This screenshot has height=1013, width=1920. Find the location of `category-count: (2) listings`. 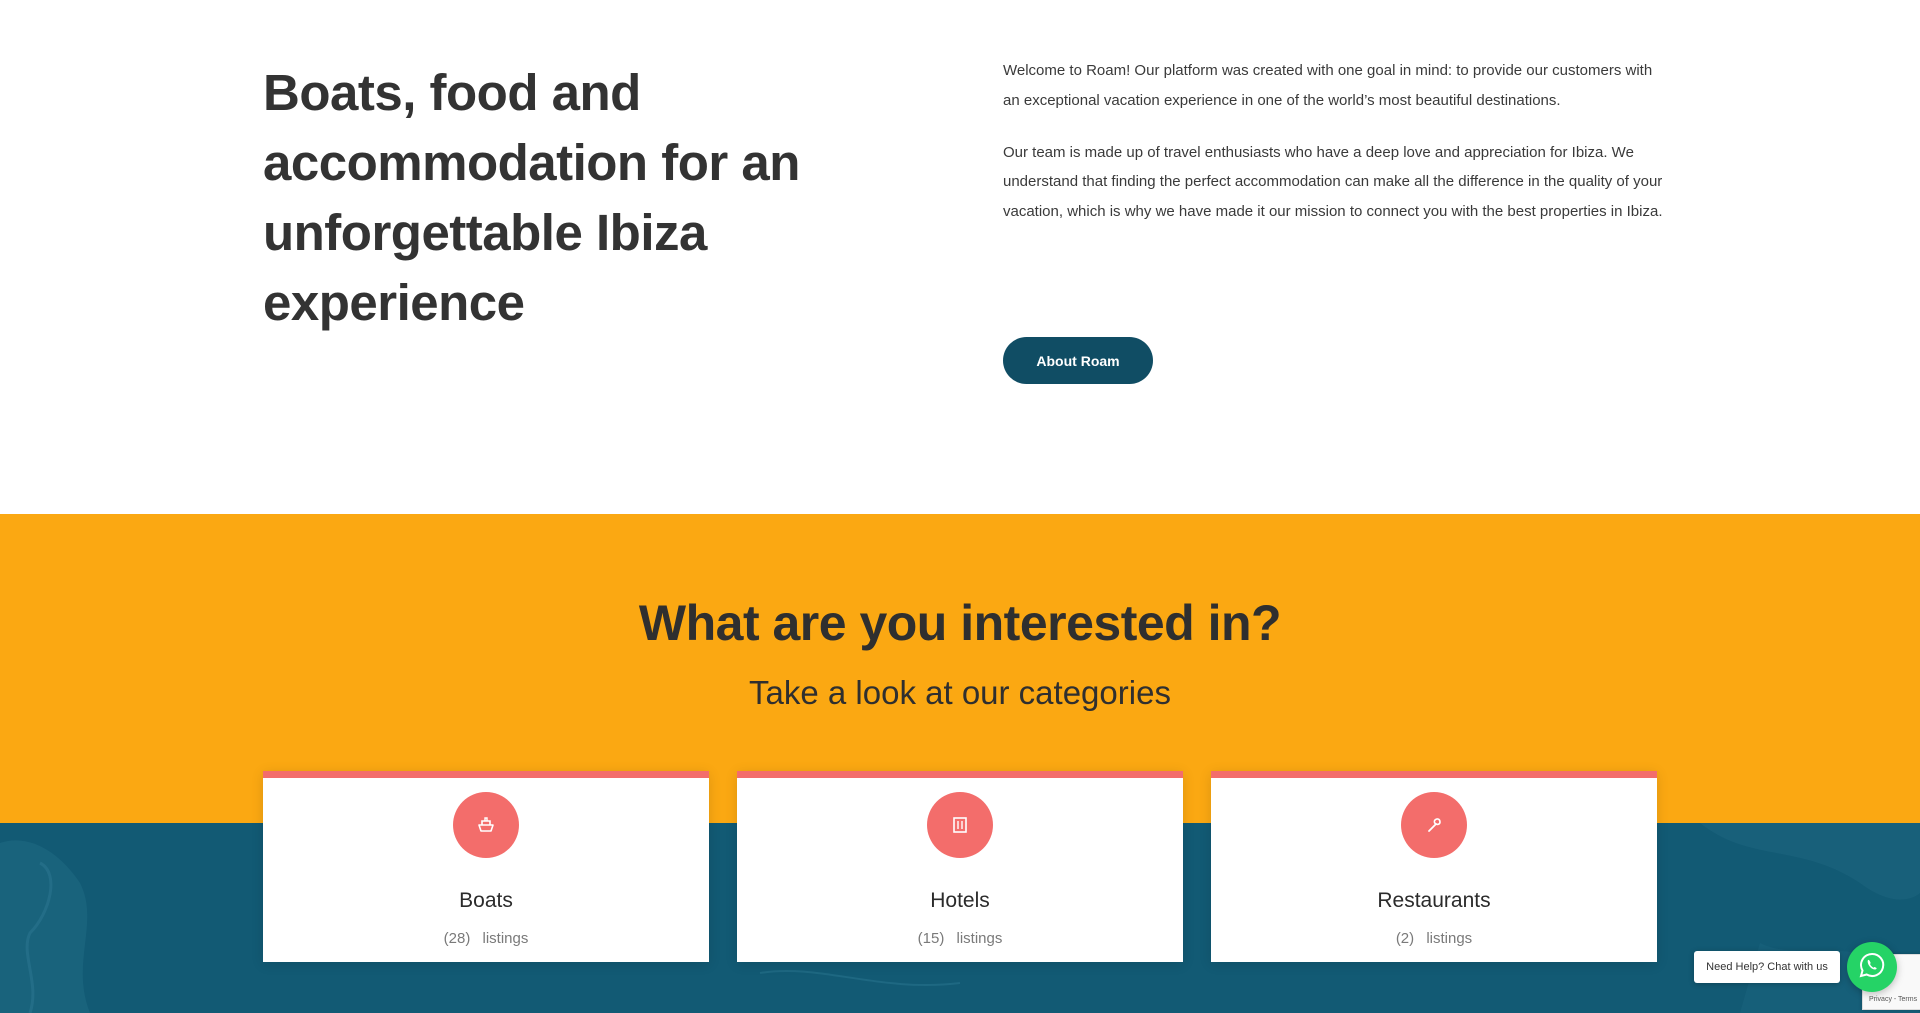

category-count: (2) listings is located at coordinates (1434, 938).